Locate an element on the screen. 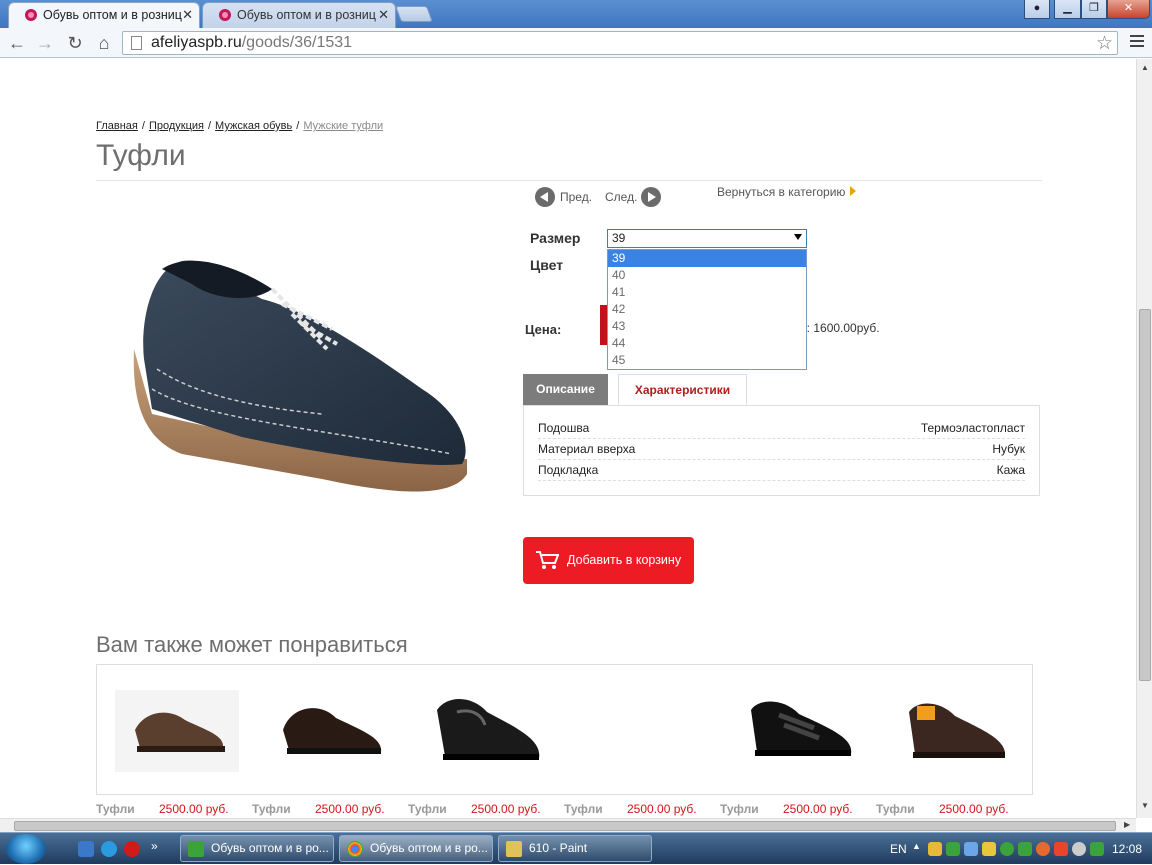  title-divider is located at coordinates (569, 180).